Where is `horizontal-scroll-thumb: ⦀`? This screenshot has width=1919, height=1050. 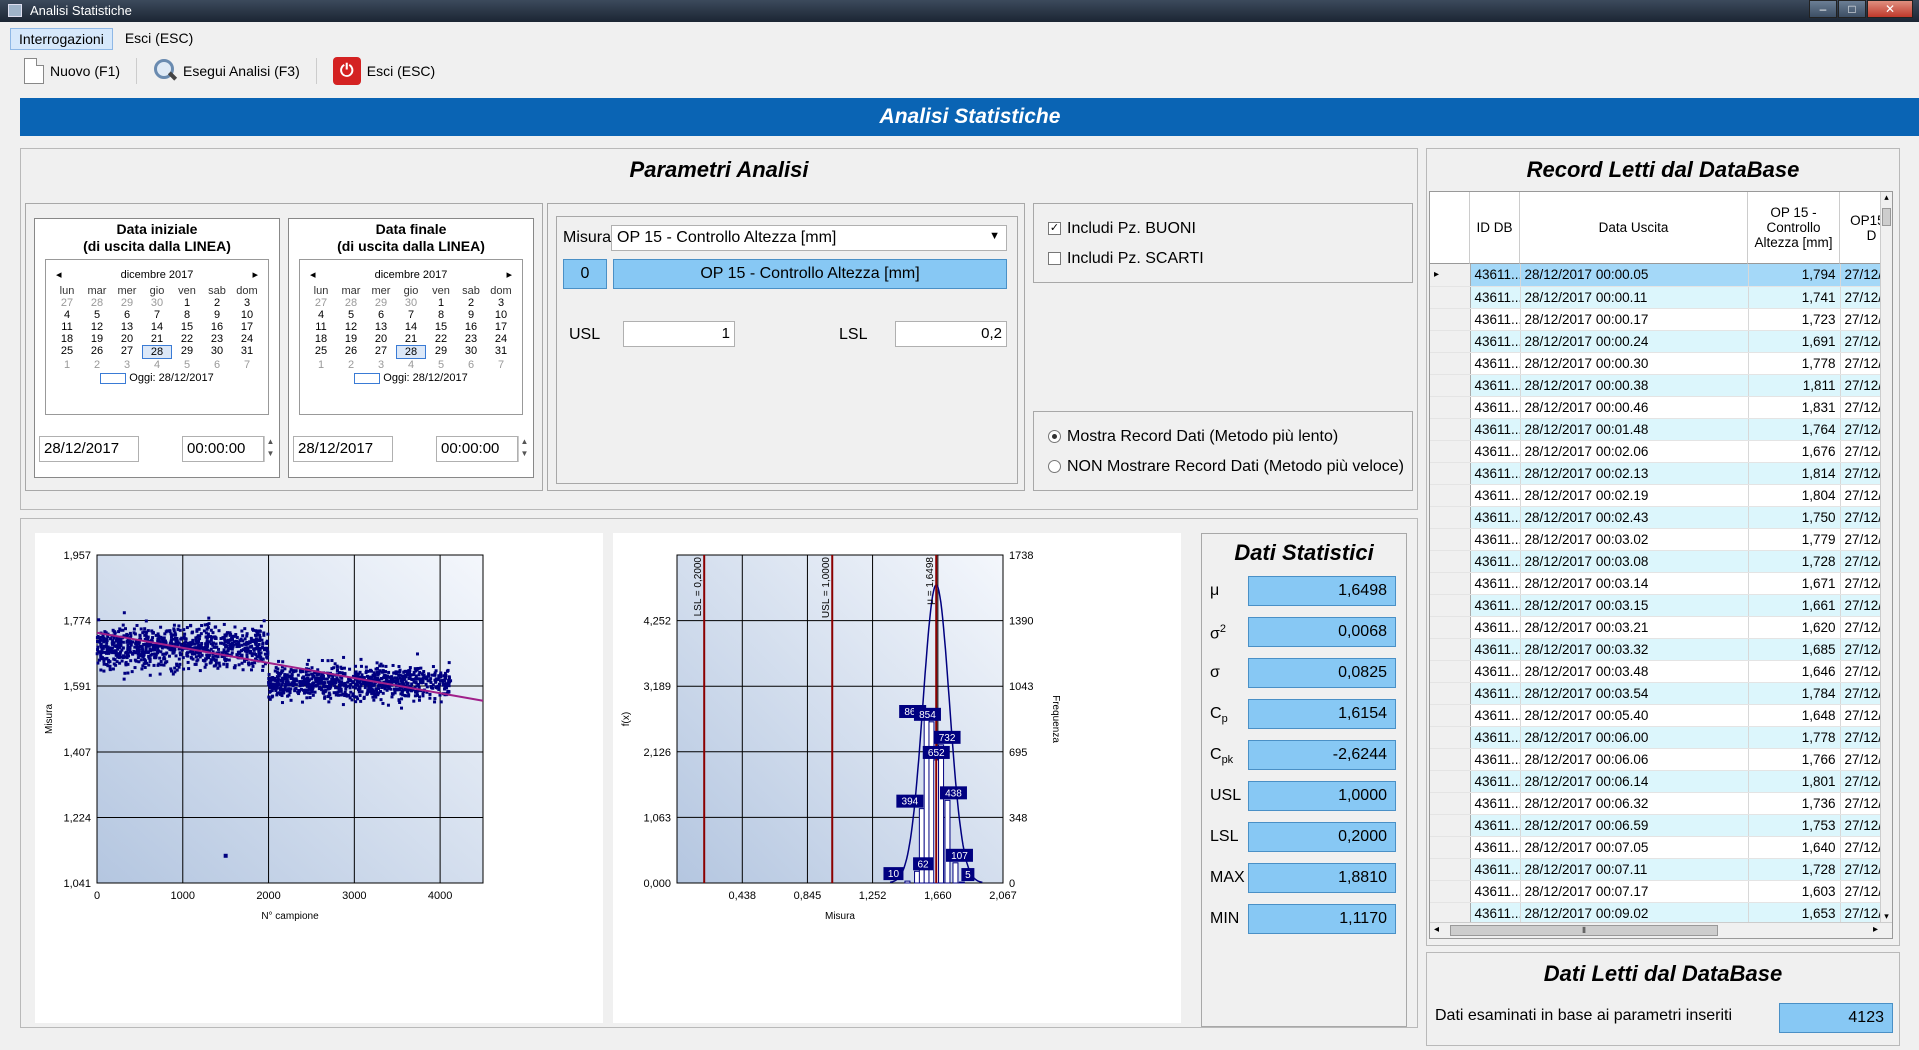
horizontal-scroll-thumb: ⦀ is located at coordinates (1584, 930).